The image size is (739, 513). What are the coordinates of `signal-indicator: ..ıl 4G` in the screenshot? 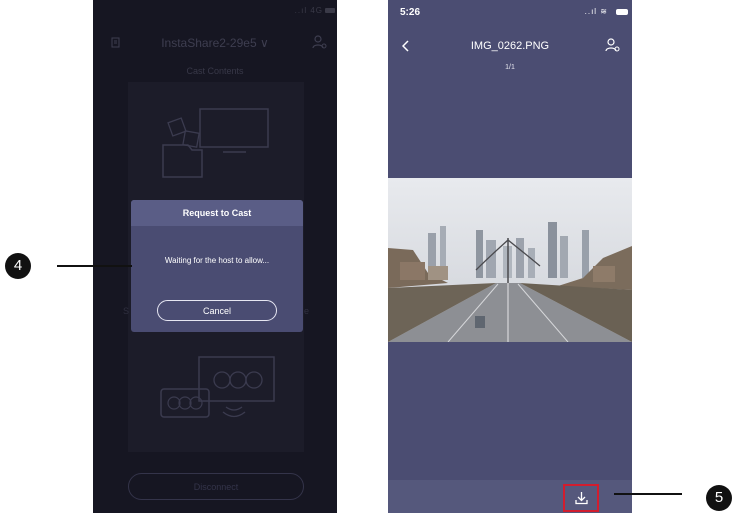 It's located at (308, 10).